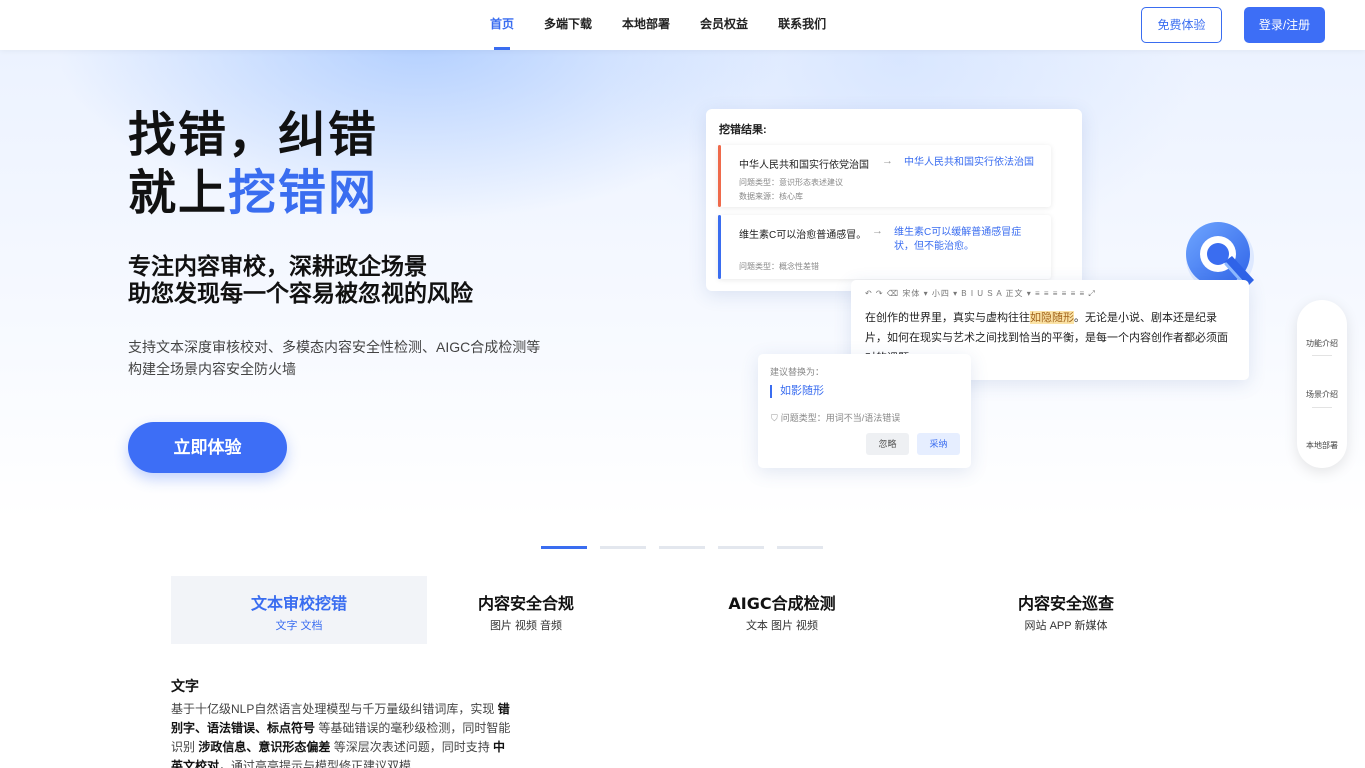  Describe the element at coordinates (802, 25) in the screenshot. I see `nav-item-contact: 联系我们` at that location.